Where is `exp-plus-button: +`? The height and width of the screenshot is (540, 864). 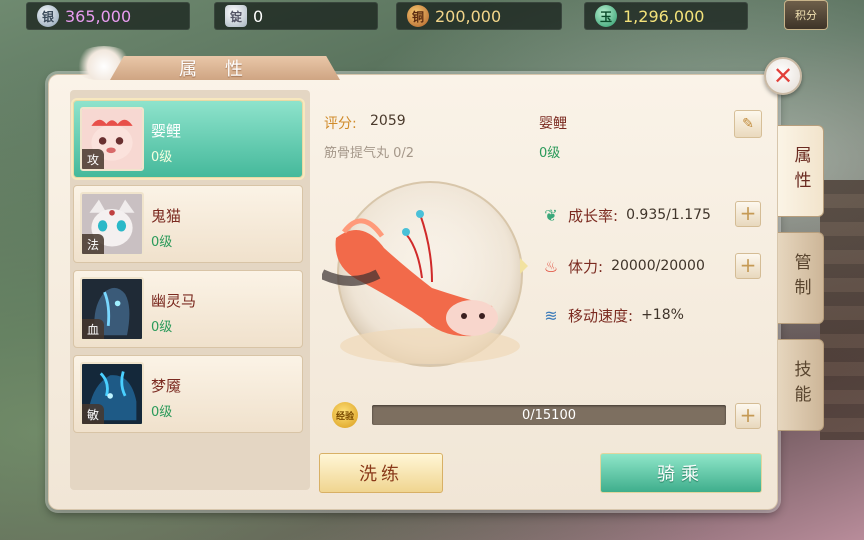
exp-plus-button: + is located at coordinates (748, 416).